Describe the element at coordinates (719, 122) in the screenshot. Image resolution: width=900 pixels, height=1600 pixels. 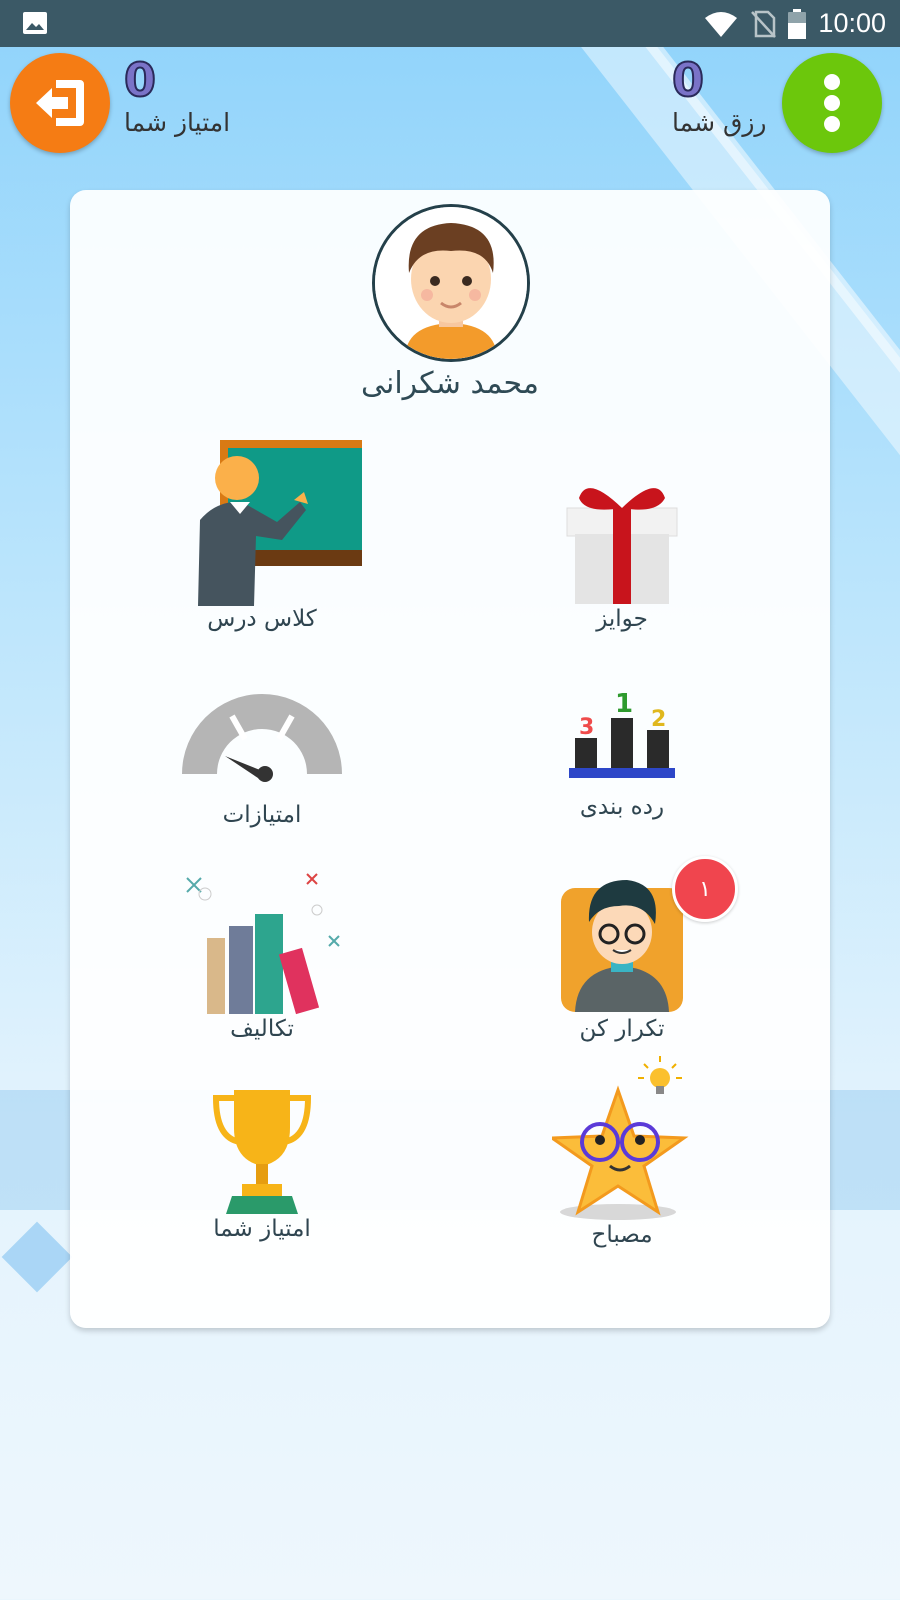
I see `your-sustenance-label: رزق شما` at that location.